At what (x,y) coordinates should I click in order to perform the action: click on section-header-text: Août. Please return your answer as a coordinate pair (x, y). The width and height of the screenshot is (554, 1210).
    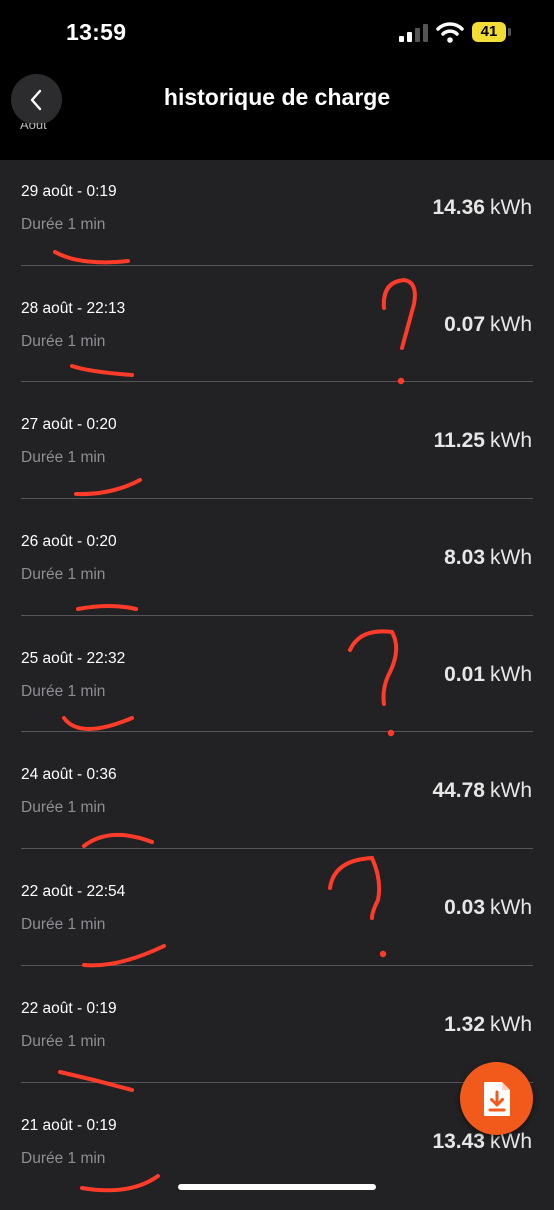
    Looking at the image, I should click on (42, 127).